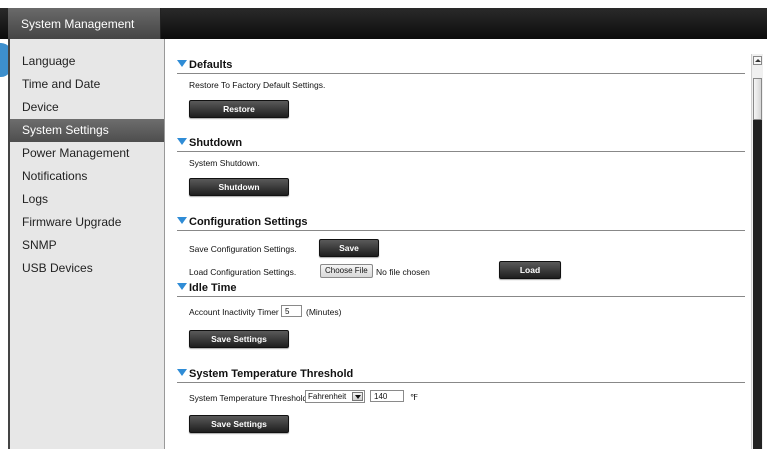 The height and width of the screenshot is (449, 767). I want to click on temperature-save-settings-button: Save Settings, so click(239, 424).